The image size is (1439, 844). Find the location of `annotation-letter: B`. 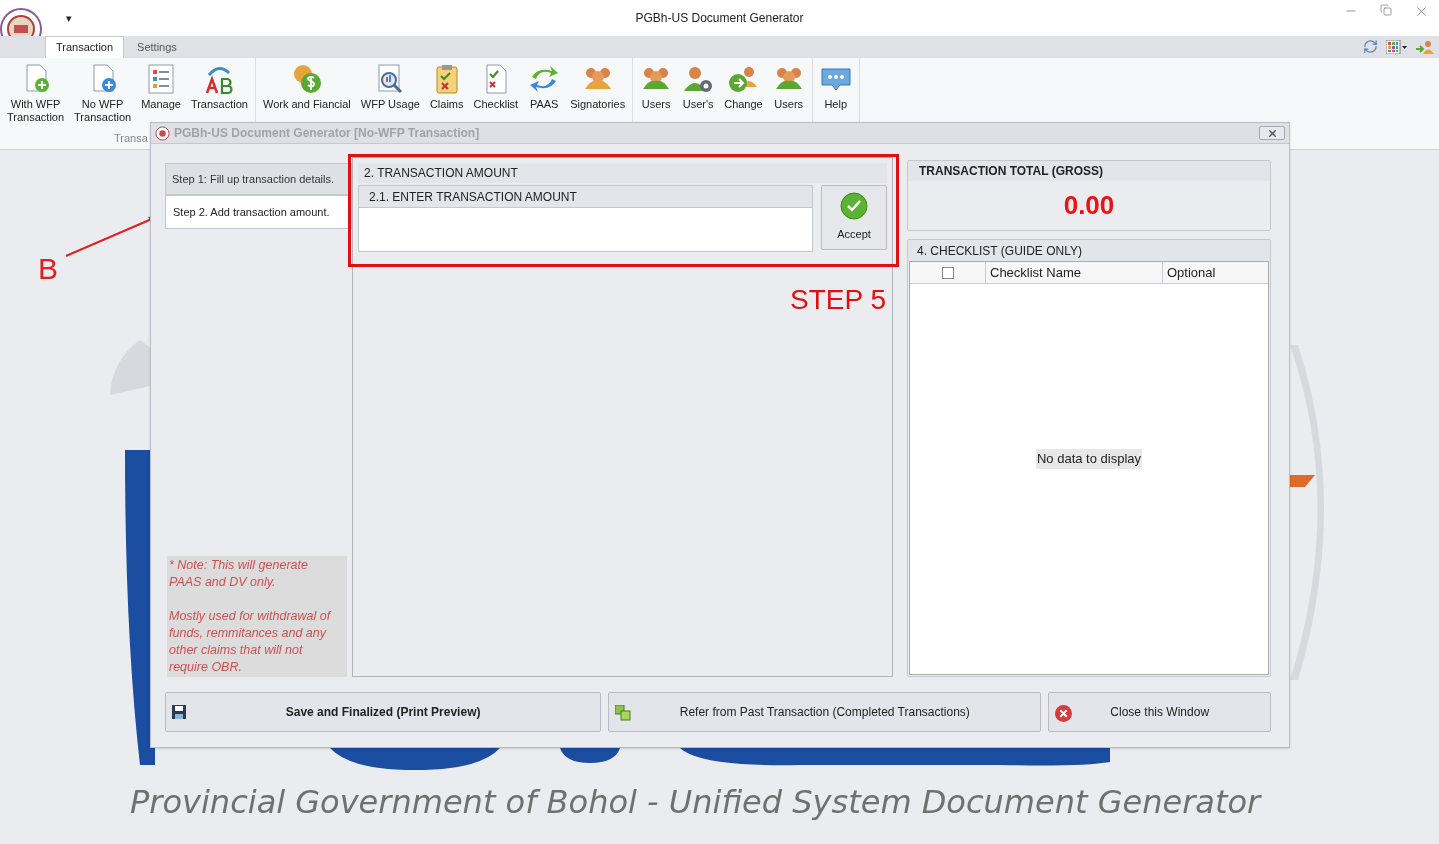

annotation-letter: B is located at coordinates (48, 269).